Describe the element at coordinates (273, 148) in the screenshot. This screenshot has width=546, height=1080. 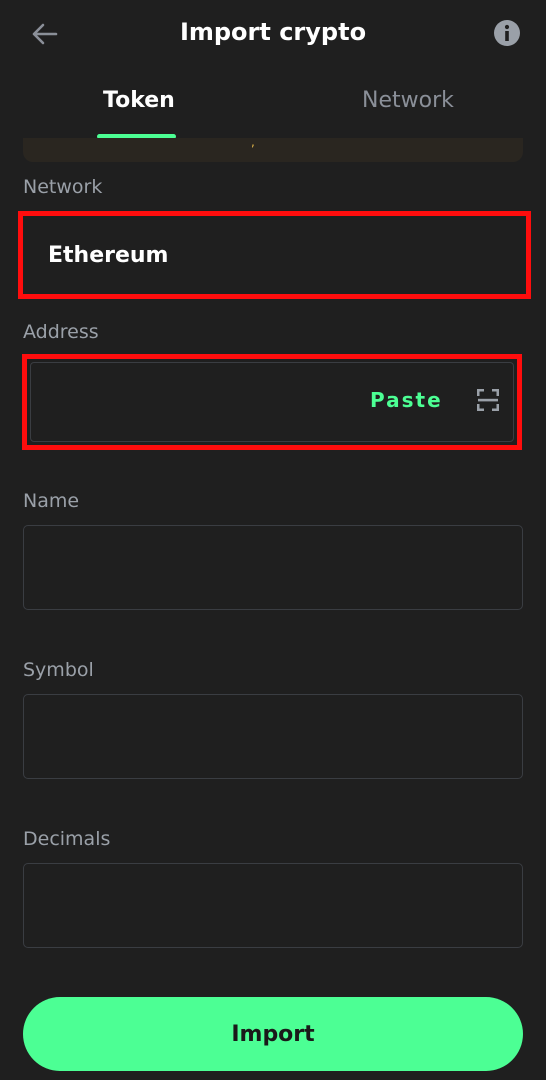
I see `notice-banner: ,` at that location.